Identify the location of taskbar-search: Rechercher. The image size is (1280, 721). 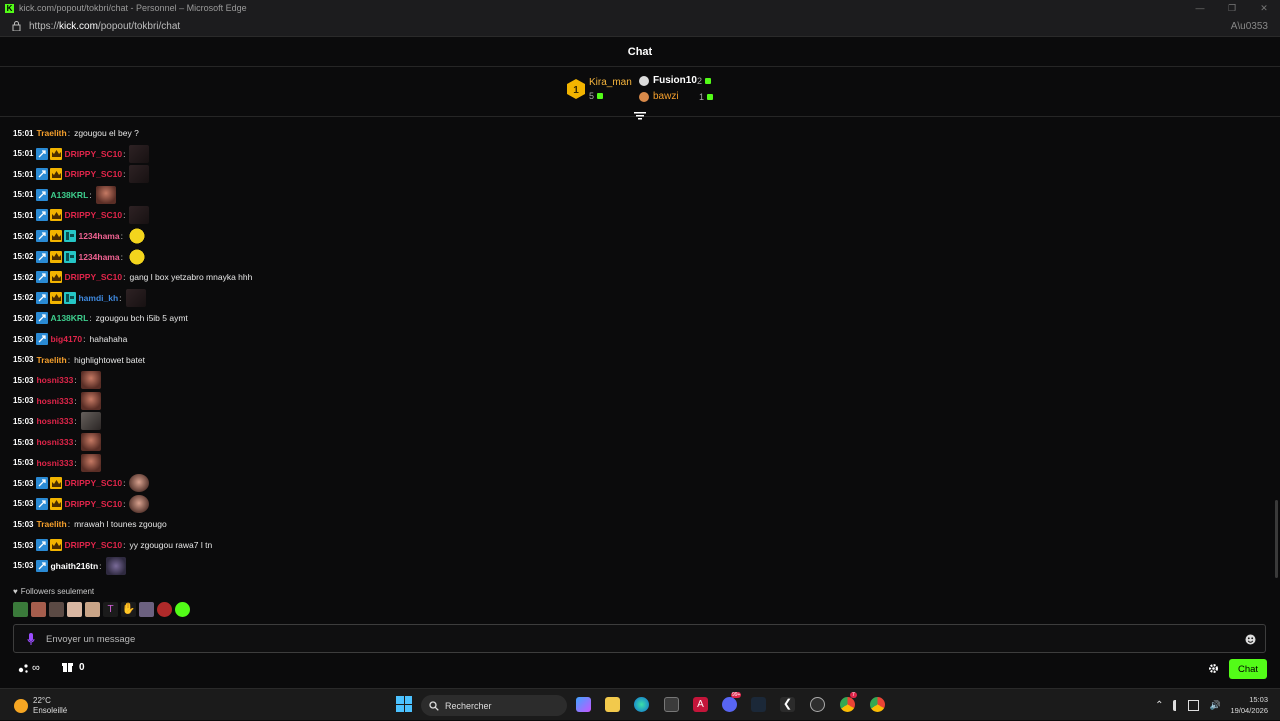
(494, 705).